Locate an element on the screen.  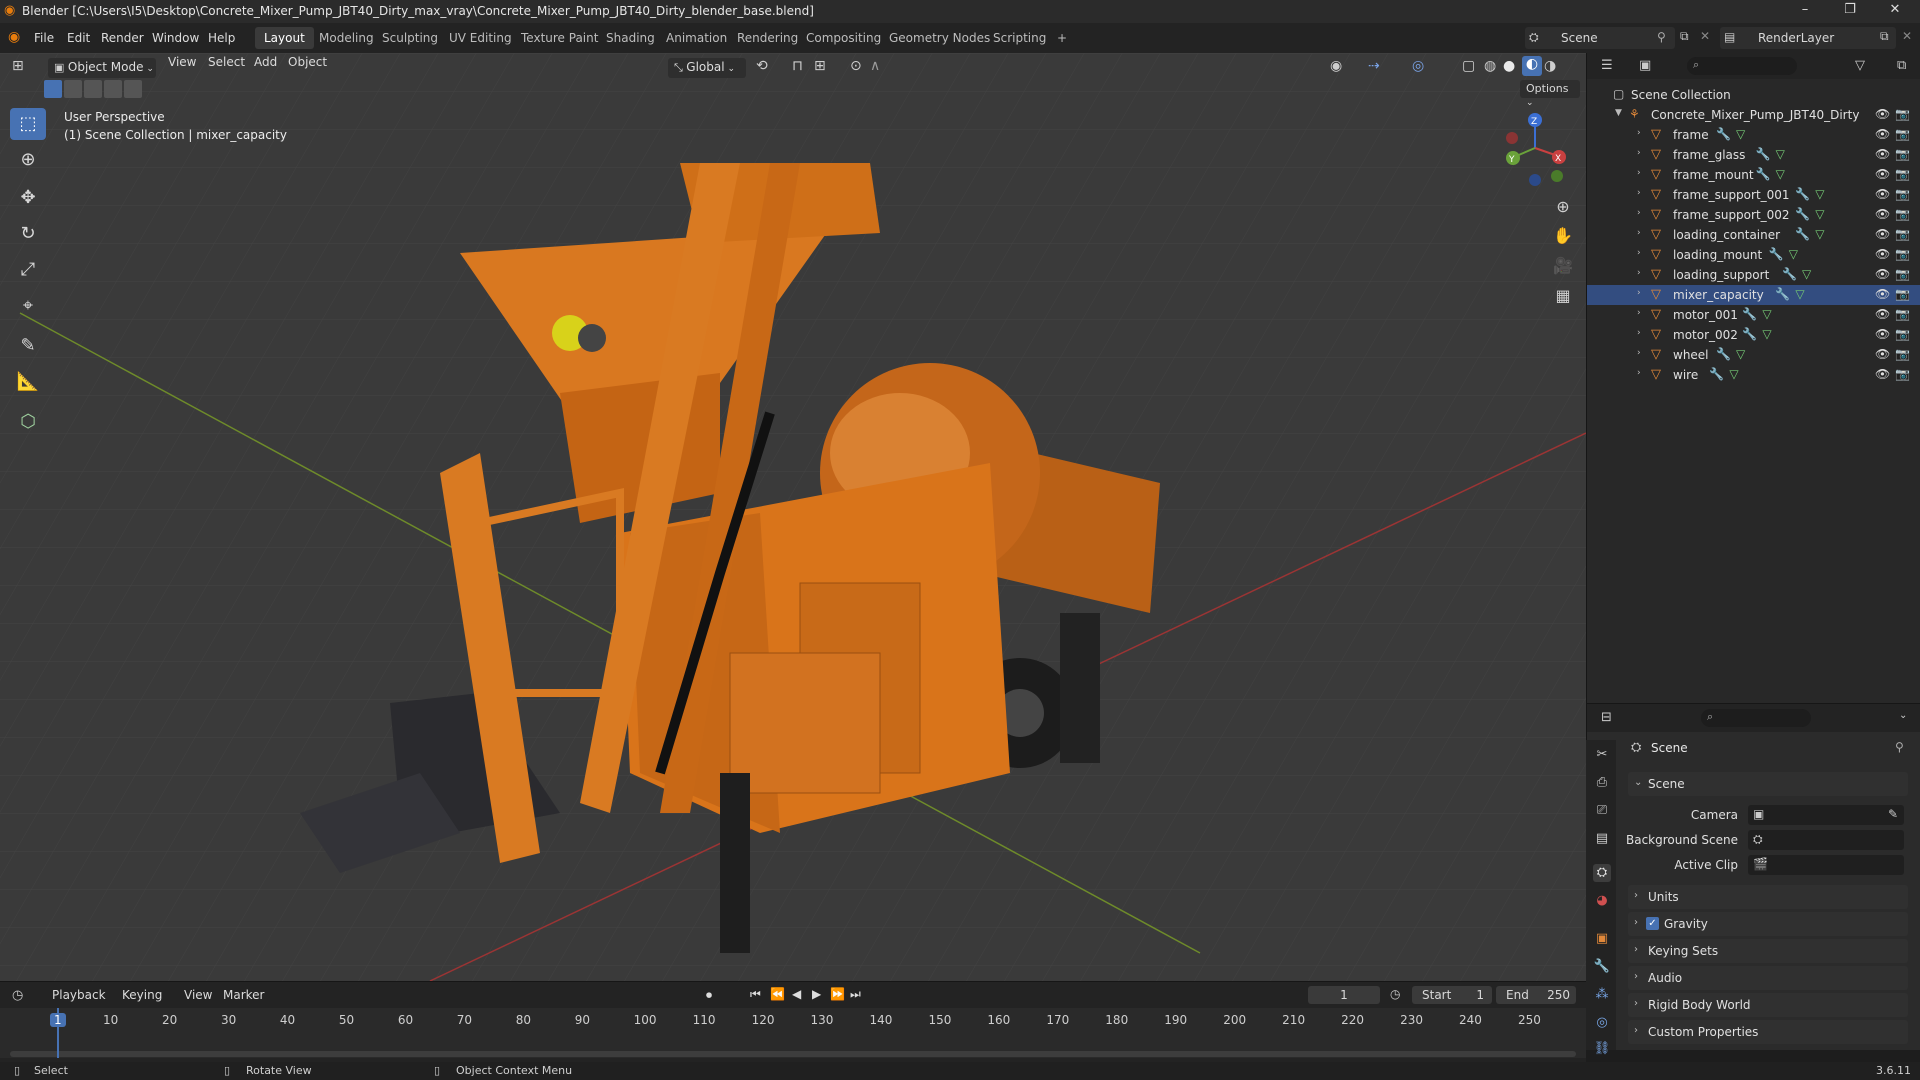
object-tab-icon: ▣ is located at coordinates (1602, 939).